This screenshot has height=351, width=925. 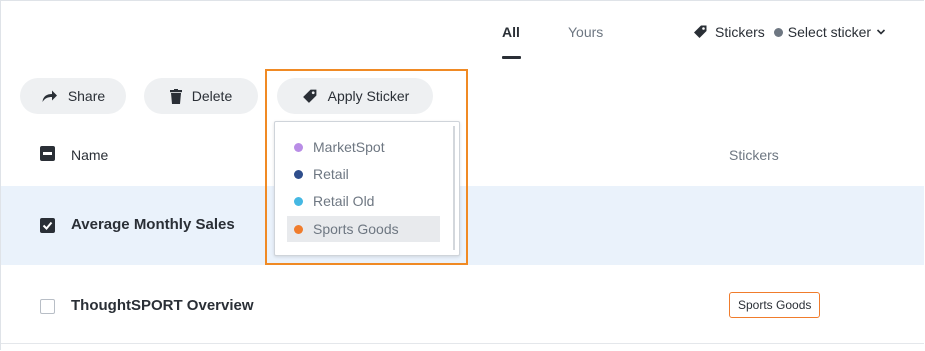 What do you see at coordinates (754, 155) in the screenshot?
I see `column-header-stickers: Stickers` at bounding box center [754, 155].